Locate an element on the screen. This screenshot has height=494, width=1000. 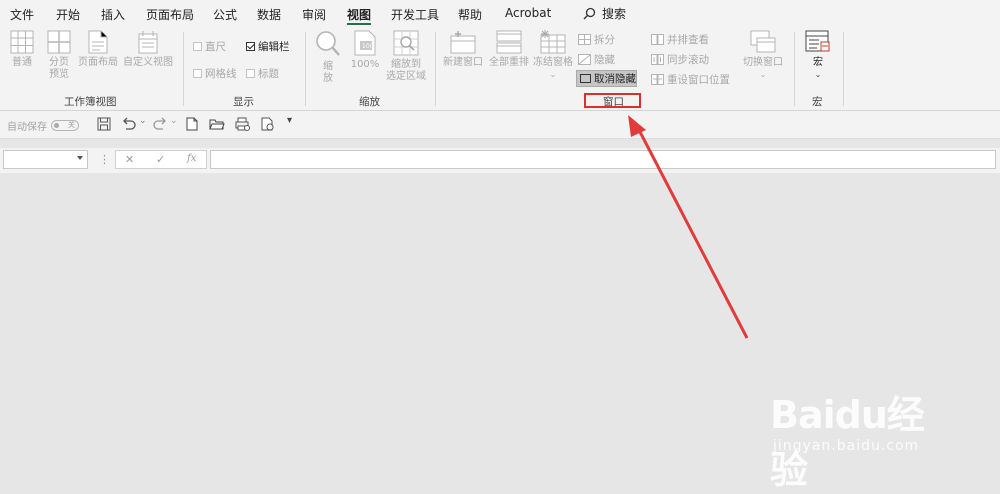
watermark-url: jingyan.baidu.com is located at coordinates (846, 446).